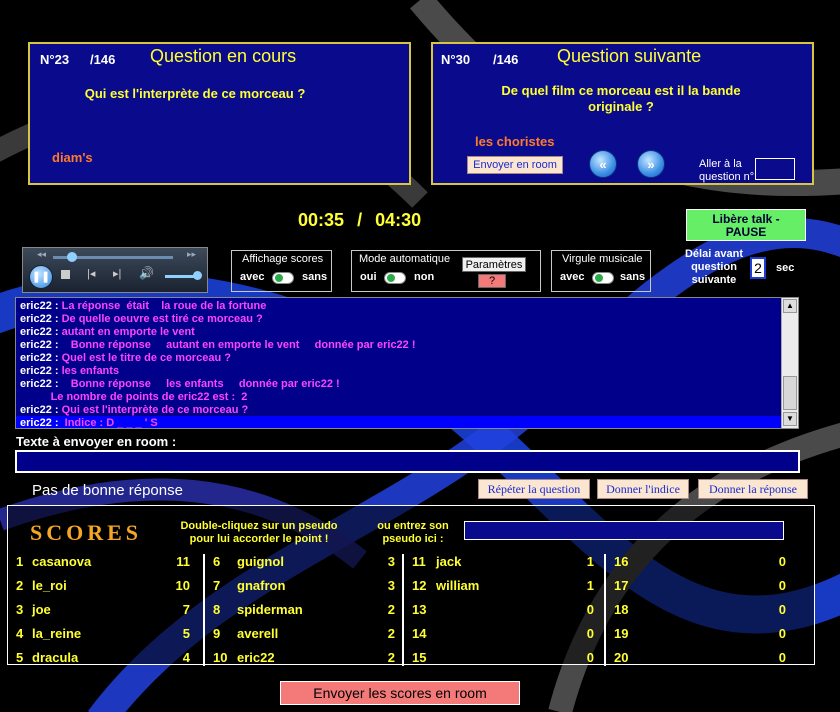  What do you see at coordinates (714, 280) in the screenshot?
I see `delay-label-line3: suivante` at bounding box center [714, 280].